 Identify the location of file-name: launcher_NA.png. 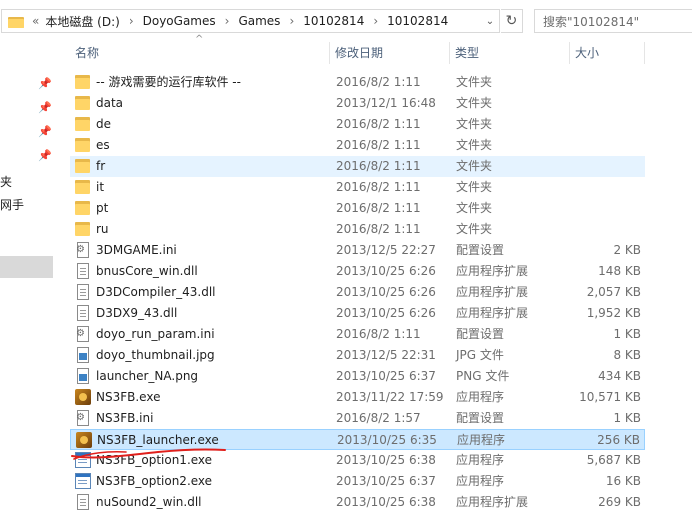
(147, 376).